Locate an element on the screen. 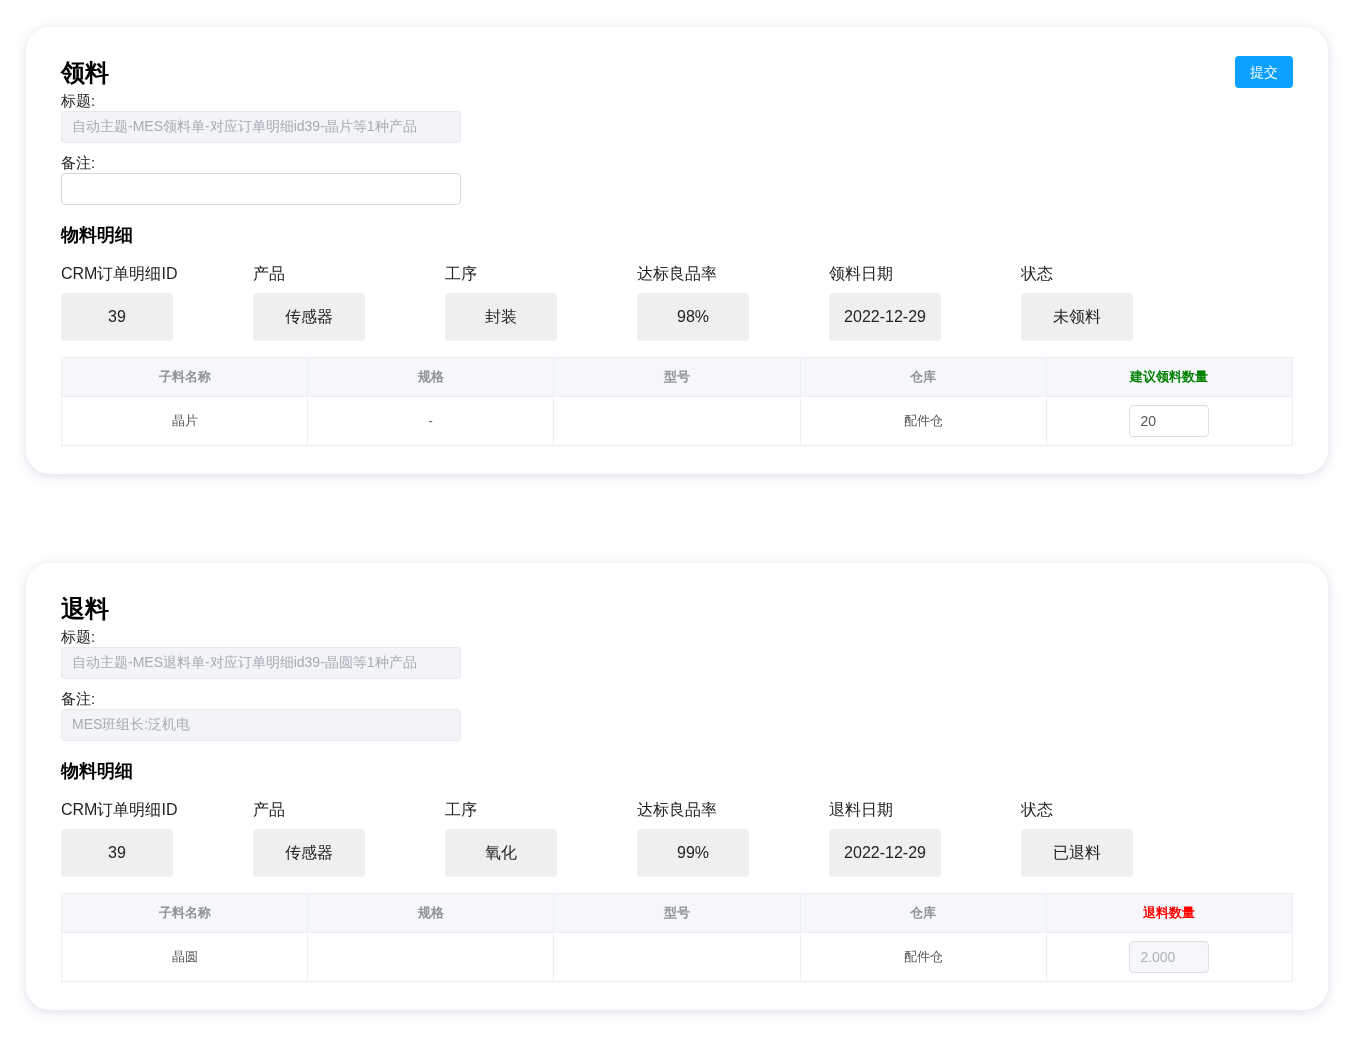 The image size is (1354, 1044). table-cell: - is located at coordinates (430, 421).